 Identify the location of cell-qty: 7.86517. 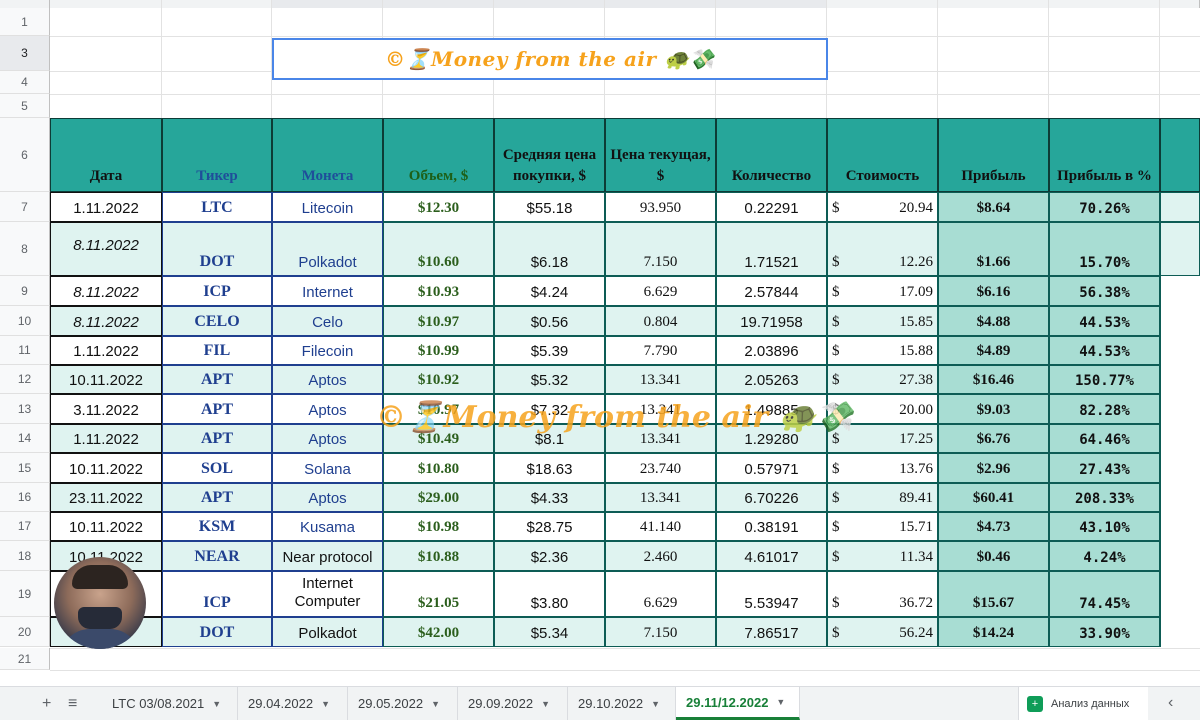
(771, 632).